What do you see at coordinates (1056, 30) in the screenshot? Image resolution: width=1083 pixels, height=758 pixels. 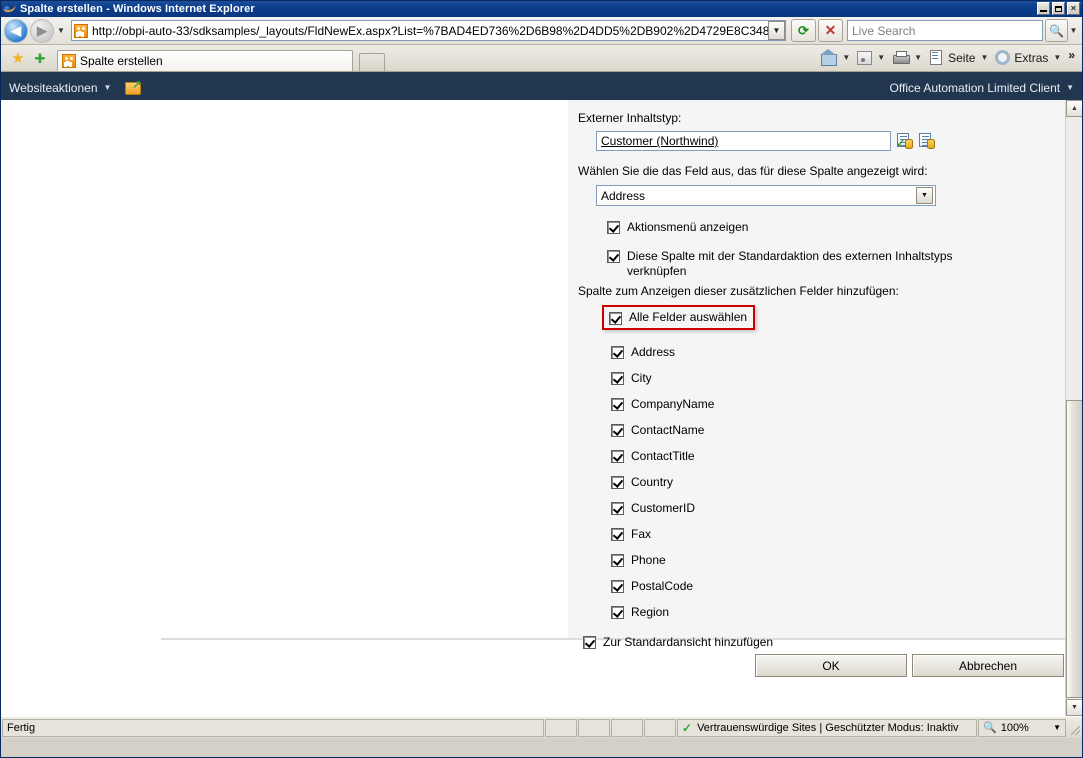 I see `search-button: 🔍` at bounding box center [1056, 30].